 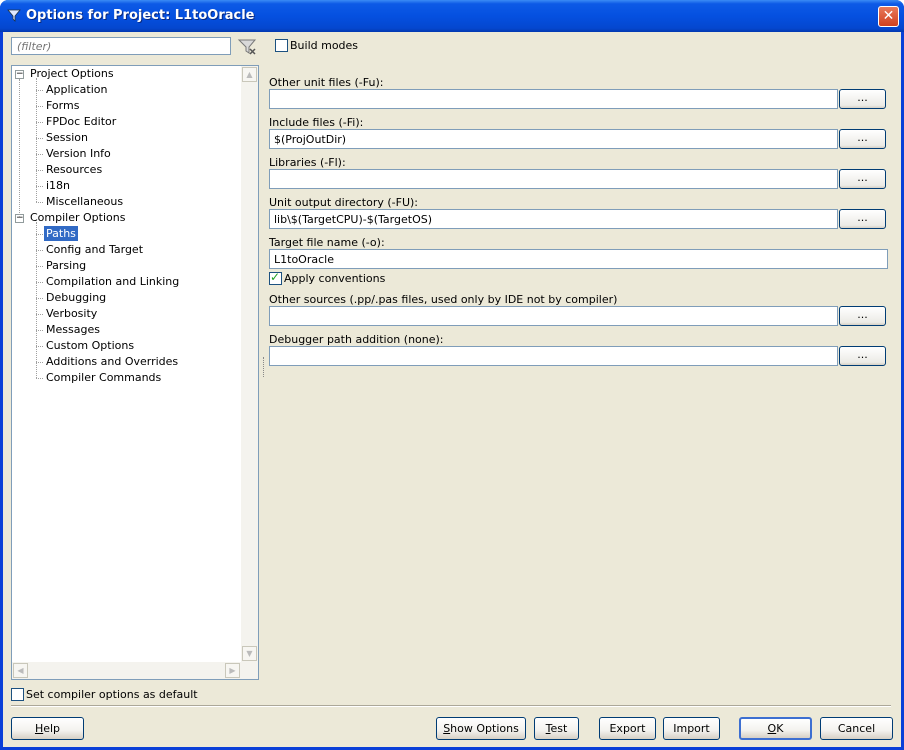 I want to click on tree-item: Resources, so click(x=74, y=170).